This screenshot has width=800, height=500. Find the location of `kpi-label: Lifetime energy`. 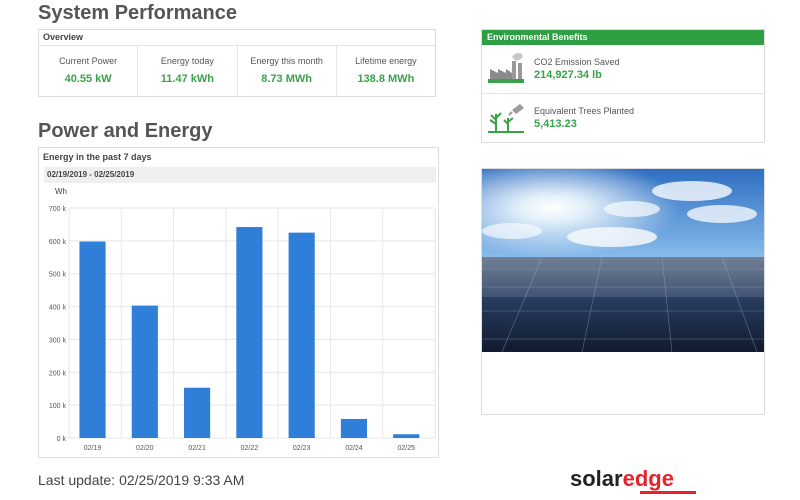

kpi-label: Lifetime energy is located at coordinates (386, 61).